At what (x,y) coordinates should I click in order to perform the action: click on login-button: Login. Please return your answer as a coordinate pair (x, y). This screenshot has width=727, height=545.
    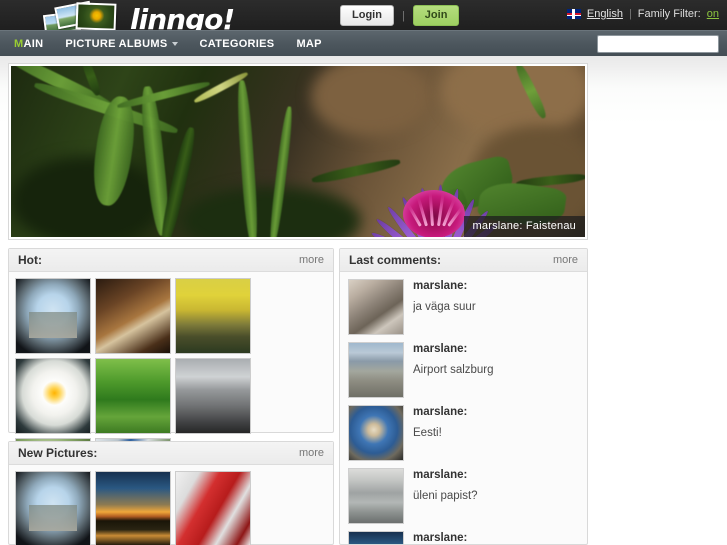
    Looking at the image, I should click on (367, 15).